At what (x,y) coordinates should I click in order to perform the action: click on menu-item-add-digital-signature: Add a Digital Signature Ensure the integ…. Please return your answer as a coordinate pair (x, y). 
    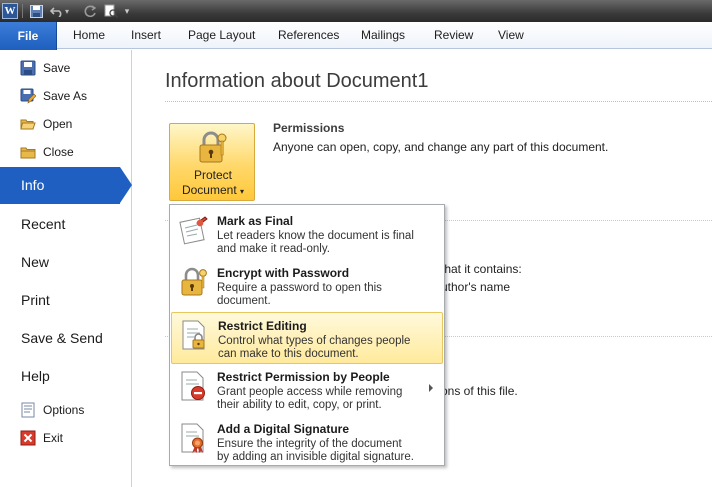
    Looking at the image, I should click on (307, 442).